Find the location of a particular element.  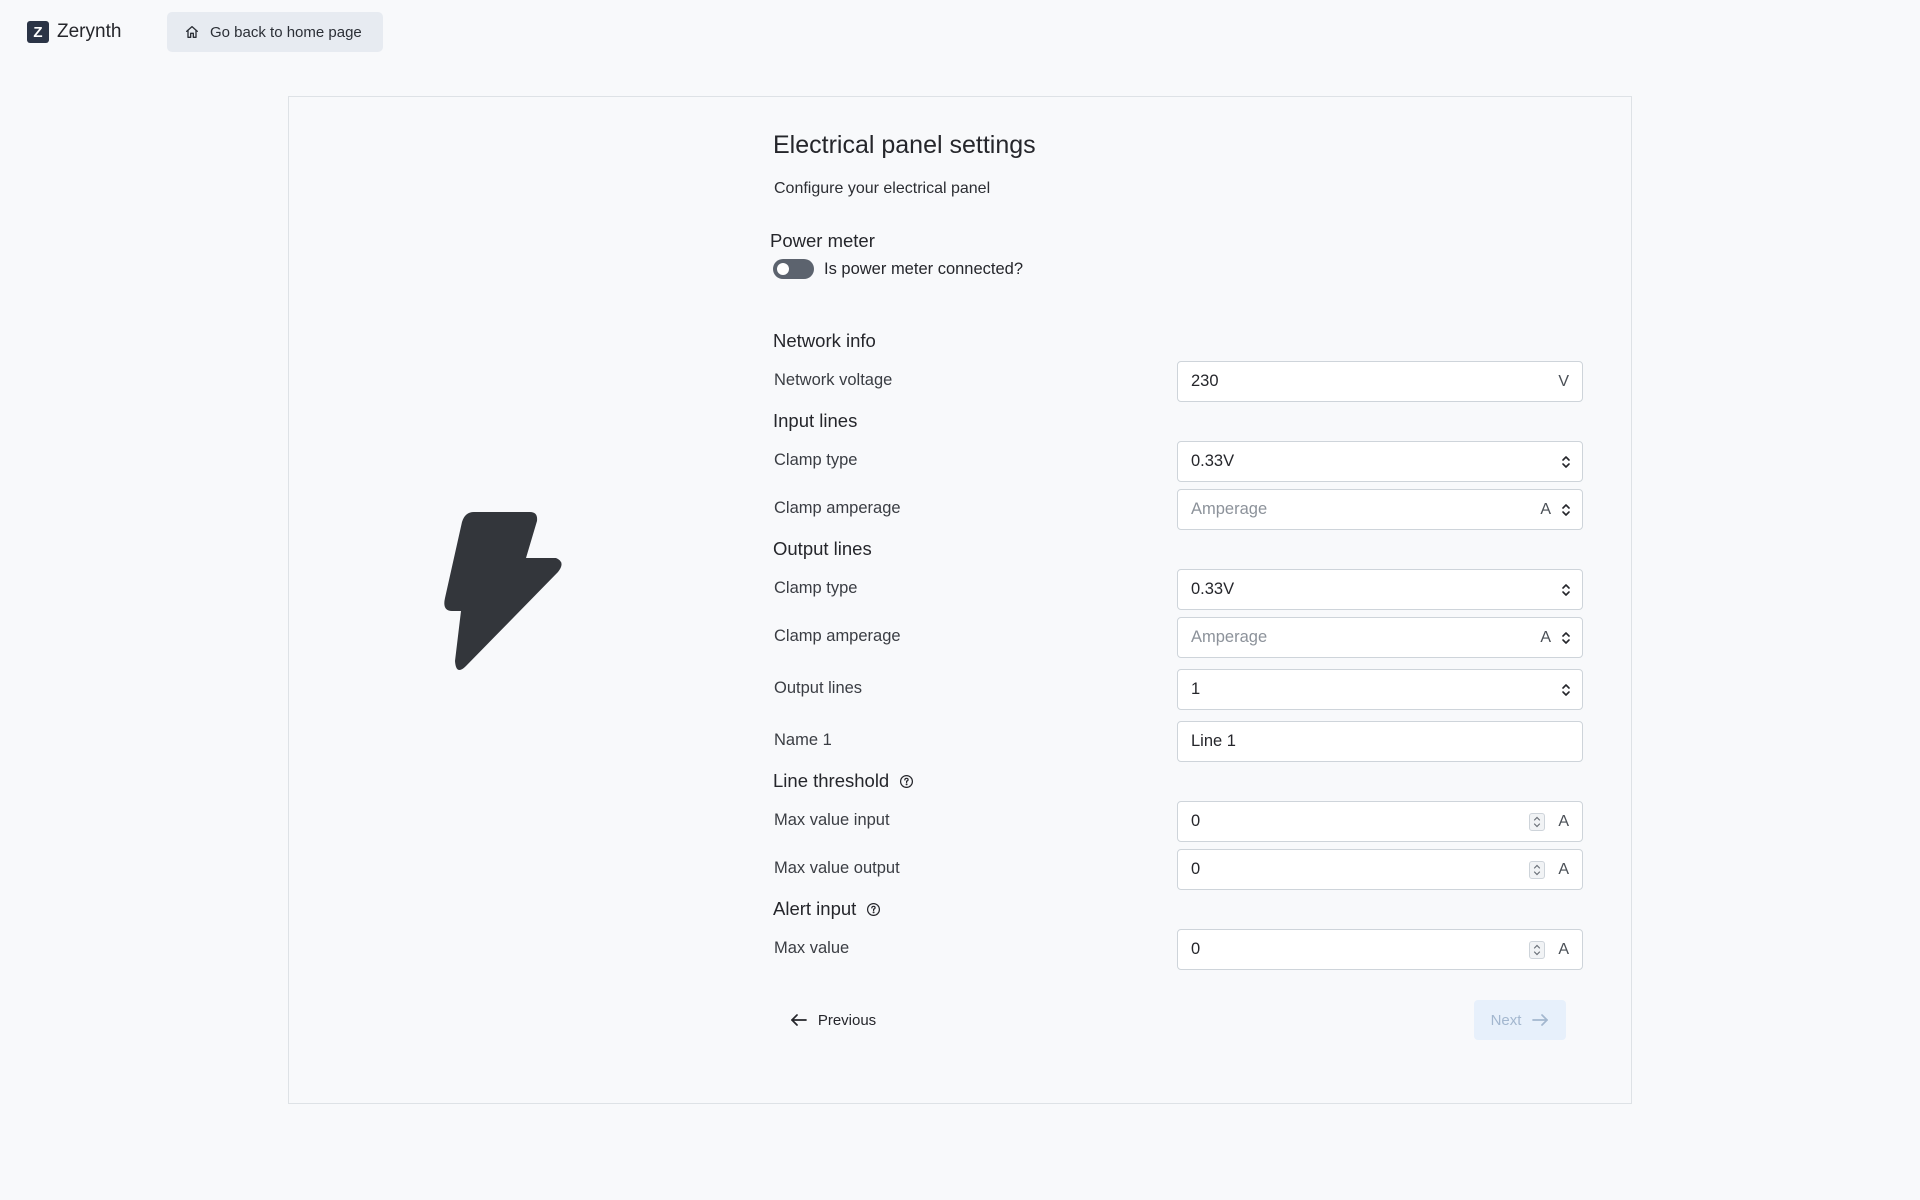

network-info-heading-text: Network info is located at coordinates (824, 340).